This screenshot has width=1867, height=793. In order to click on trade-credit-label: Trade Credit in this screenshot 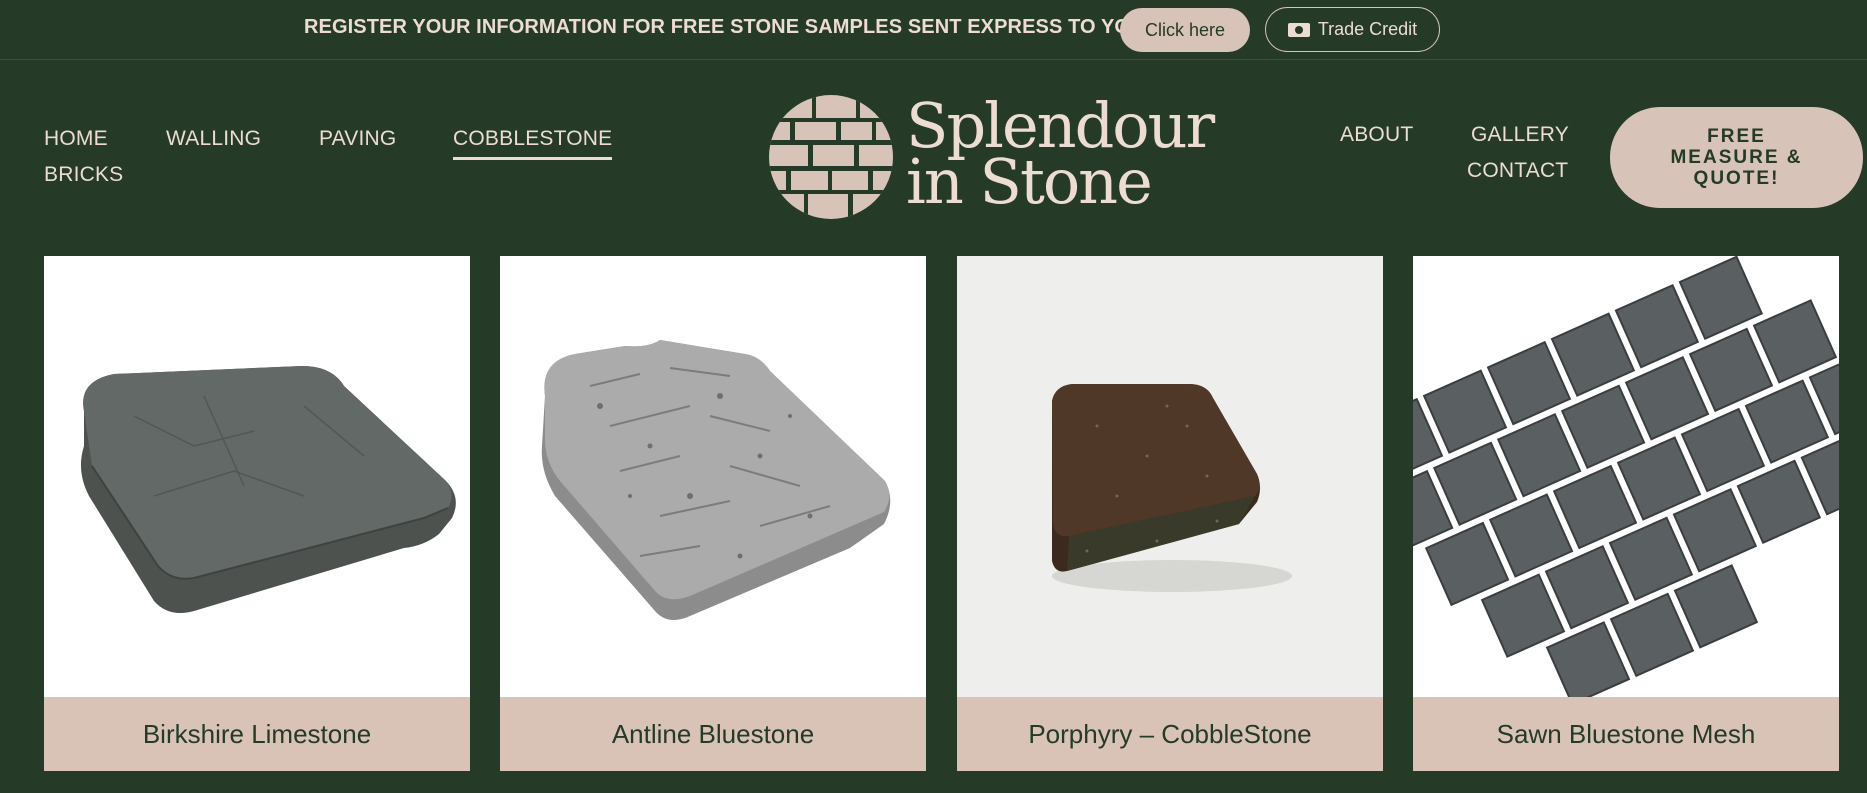, I will do `click(1367, 29)`.